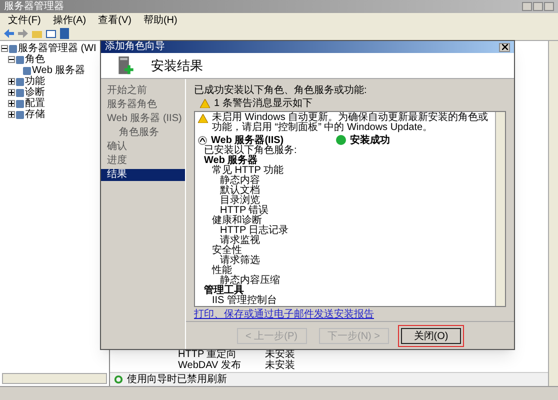 This screenshot has width=558, height=400. What do you see at coordinates (143, 175) in the screenshot?
I see `wizard-step: 结果` at bounding box center [143, 175].